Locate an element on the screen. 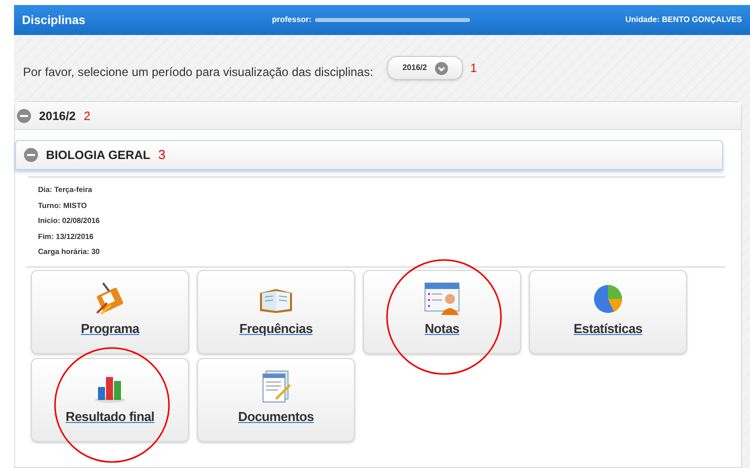  period-header: 2016/2 2 is located at coordinates (378, 116).